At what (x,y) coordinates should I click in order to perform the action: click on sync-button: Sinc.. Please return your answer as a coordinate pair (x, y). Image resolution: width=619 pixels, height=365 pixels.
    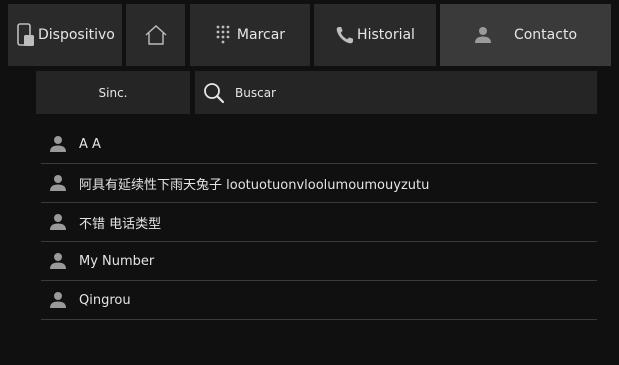
    Looking at the image, I should click on (113, 92).